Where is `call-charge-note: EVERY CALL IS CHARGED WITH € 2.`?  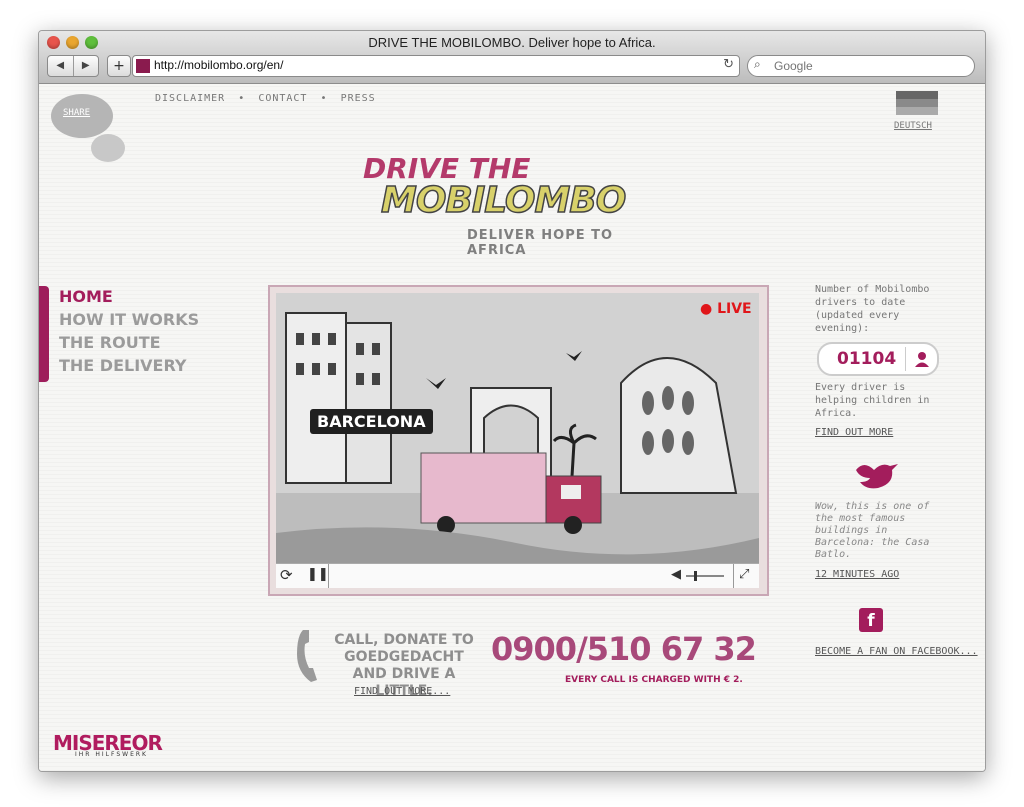 call-charge-note: EVERY CALL IS CHARGED WITH € 2. is located at coordinates (654, 680).